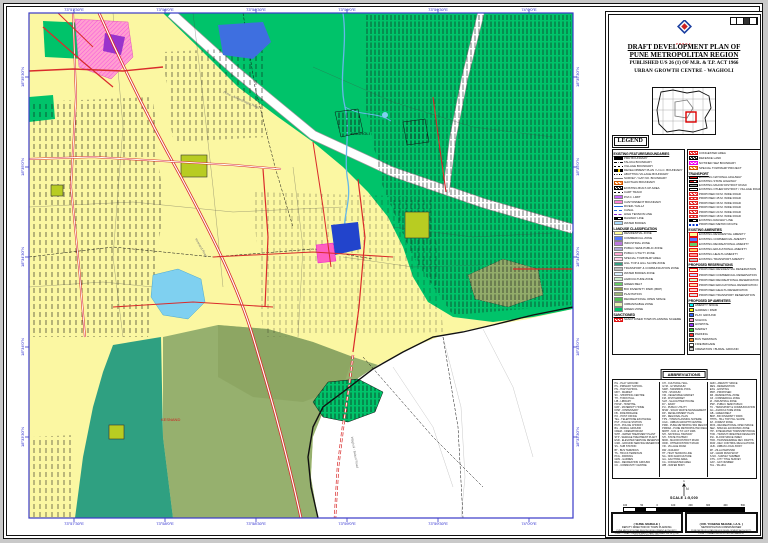  Describe the element at coordinates (720, 203) in the screenshot. I see `legend-item-label: PROPOSED 36 M. WIDE ROAD` at that location.